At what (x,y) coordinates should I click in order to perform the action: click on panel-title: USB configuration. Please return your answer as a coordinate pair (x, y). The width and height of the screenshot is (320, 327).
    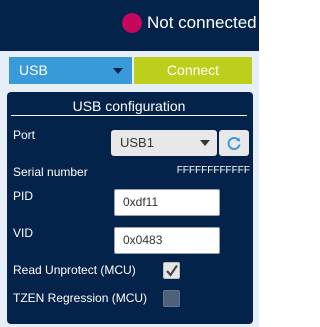
    Looking at the image, I should click on (129, 106).